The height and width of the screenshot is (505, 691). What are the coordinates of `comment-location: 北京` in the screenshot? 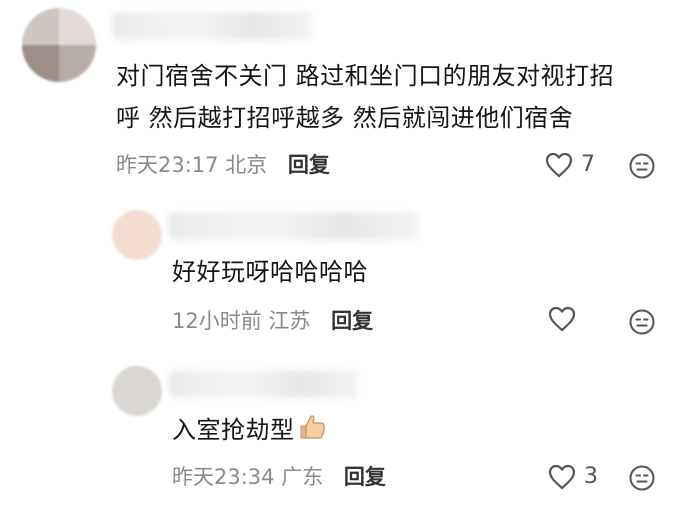 It's located at (246, 165).